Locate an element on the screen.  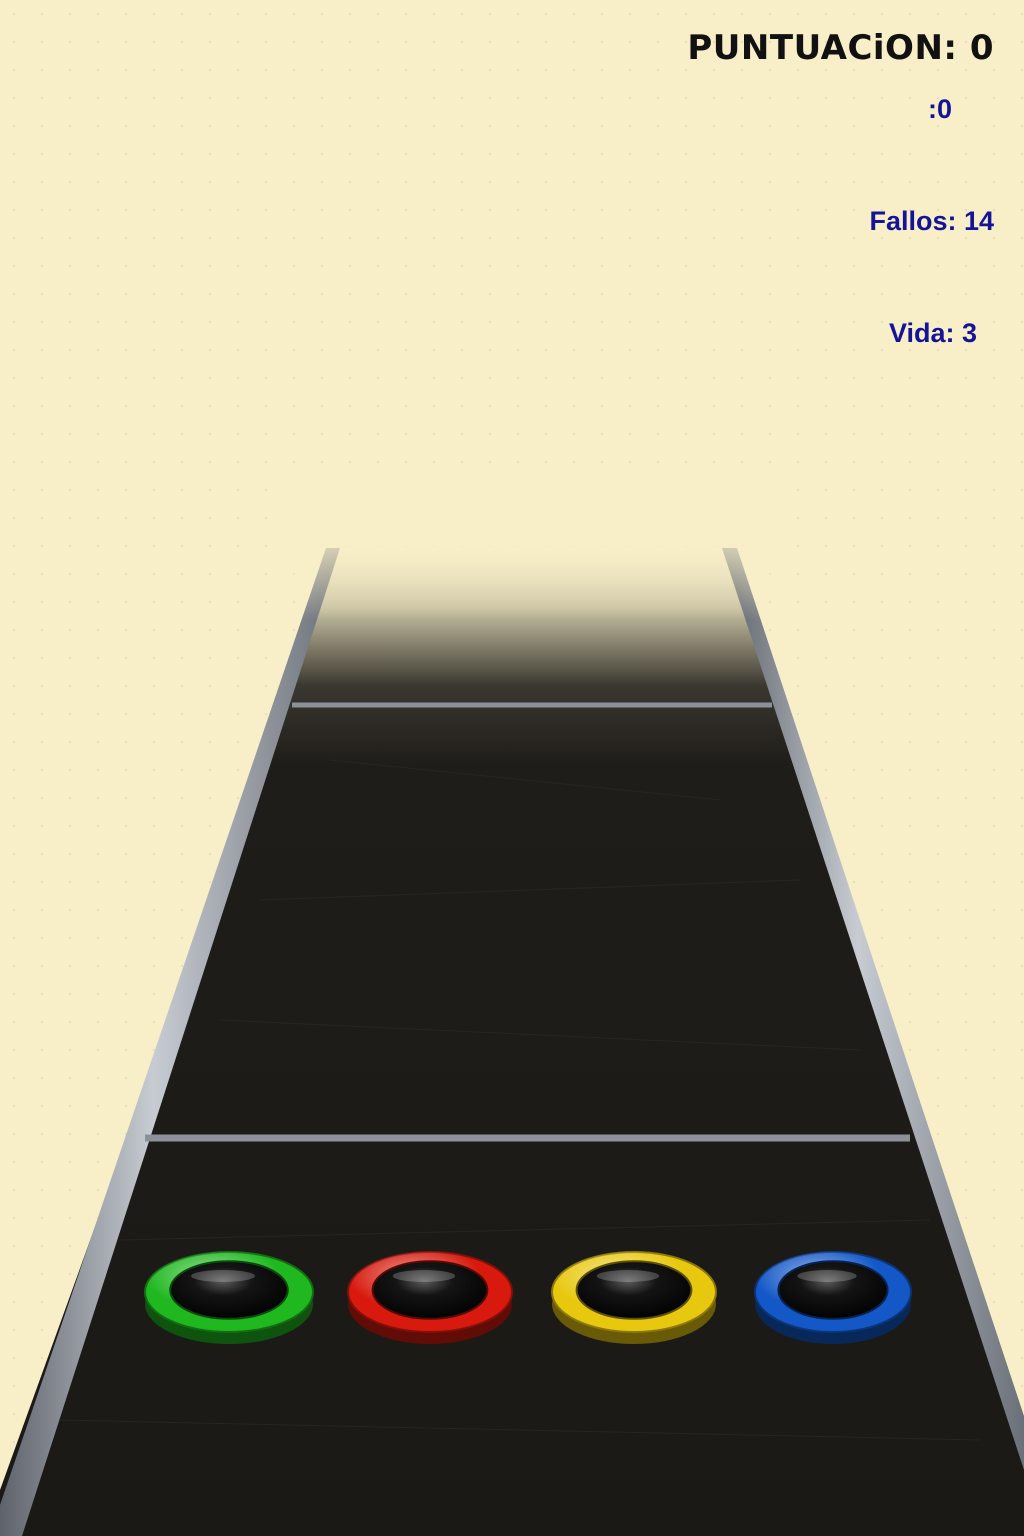
misses-label: Fallos: 14 is located at coordinates (931, 221).